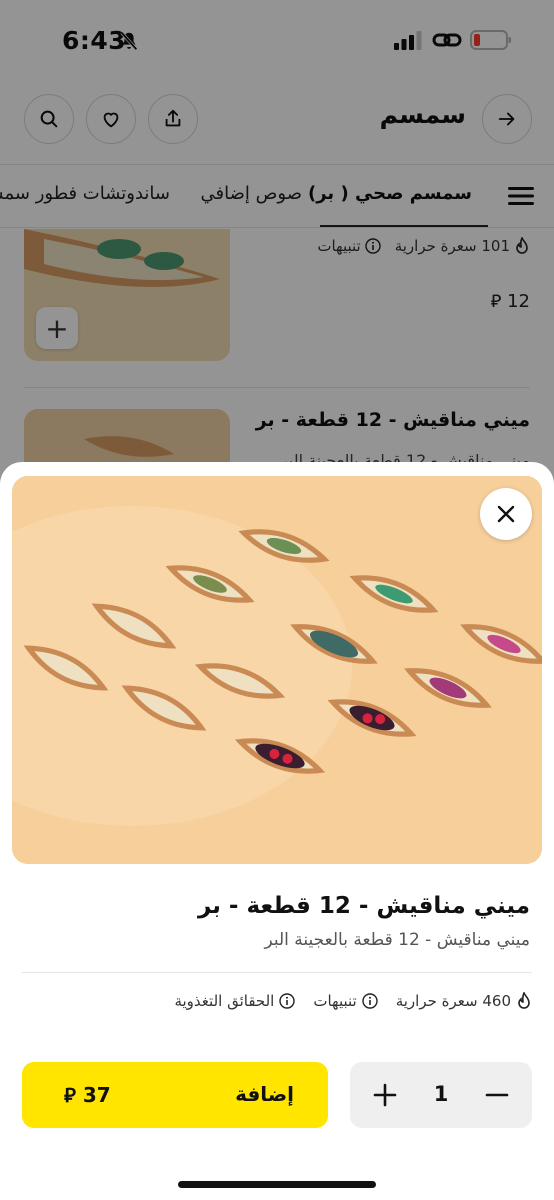  I want to click on flame-icon, so click(524, 1000).